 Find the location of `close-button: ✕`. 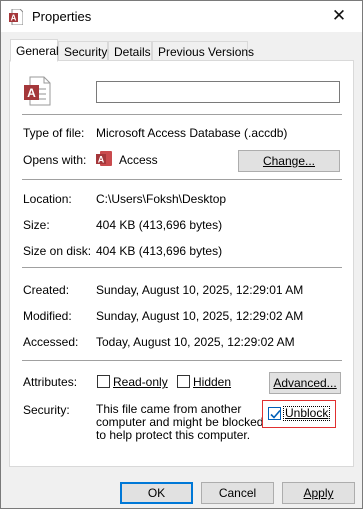

close-button: ✕ is located at coordinates (339, 16).